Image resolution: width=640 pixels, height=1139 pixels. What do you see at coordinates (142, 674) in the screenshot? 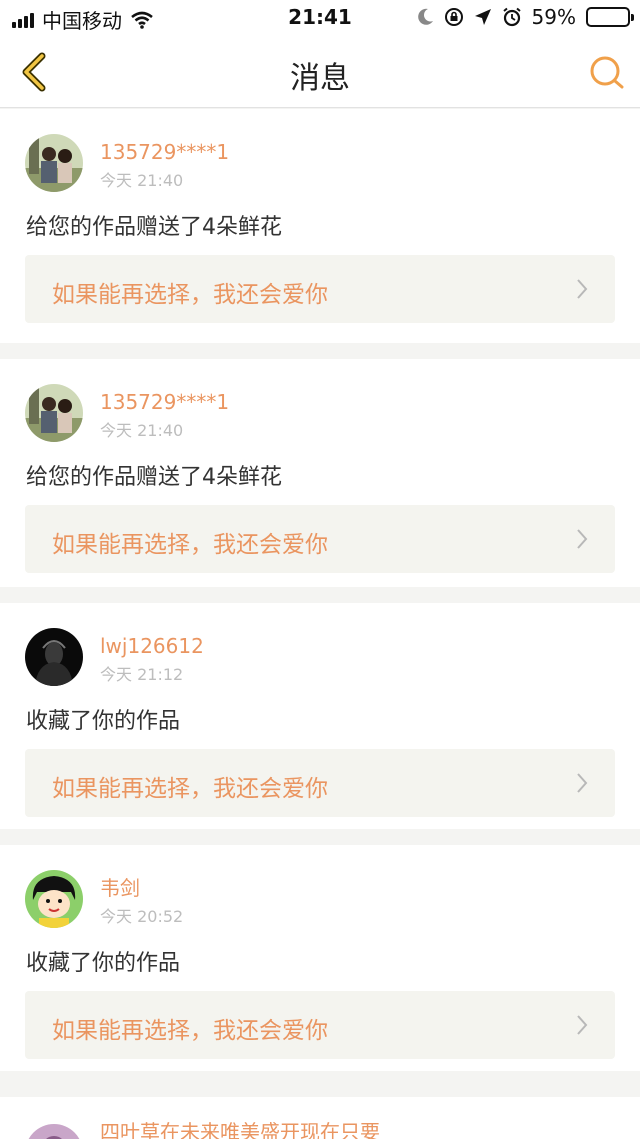
I see `timestamp: 今天 21:12` at bounding box center [142, 674].